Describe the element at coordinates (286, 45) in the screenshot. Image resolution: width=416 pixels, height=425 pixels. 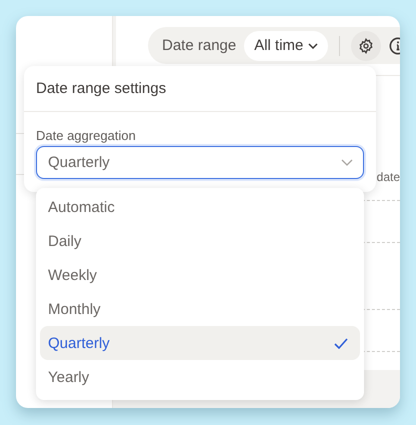
I see `date-range-button: All time` at that location.